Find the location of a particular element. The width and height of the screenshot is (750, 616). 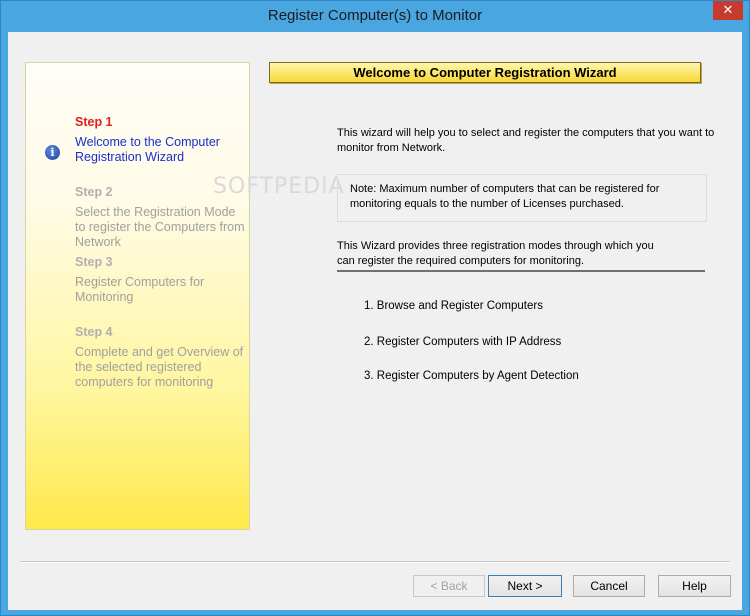

step-3-title: Step 3 is located at coordinates (94, 262).